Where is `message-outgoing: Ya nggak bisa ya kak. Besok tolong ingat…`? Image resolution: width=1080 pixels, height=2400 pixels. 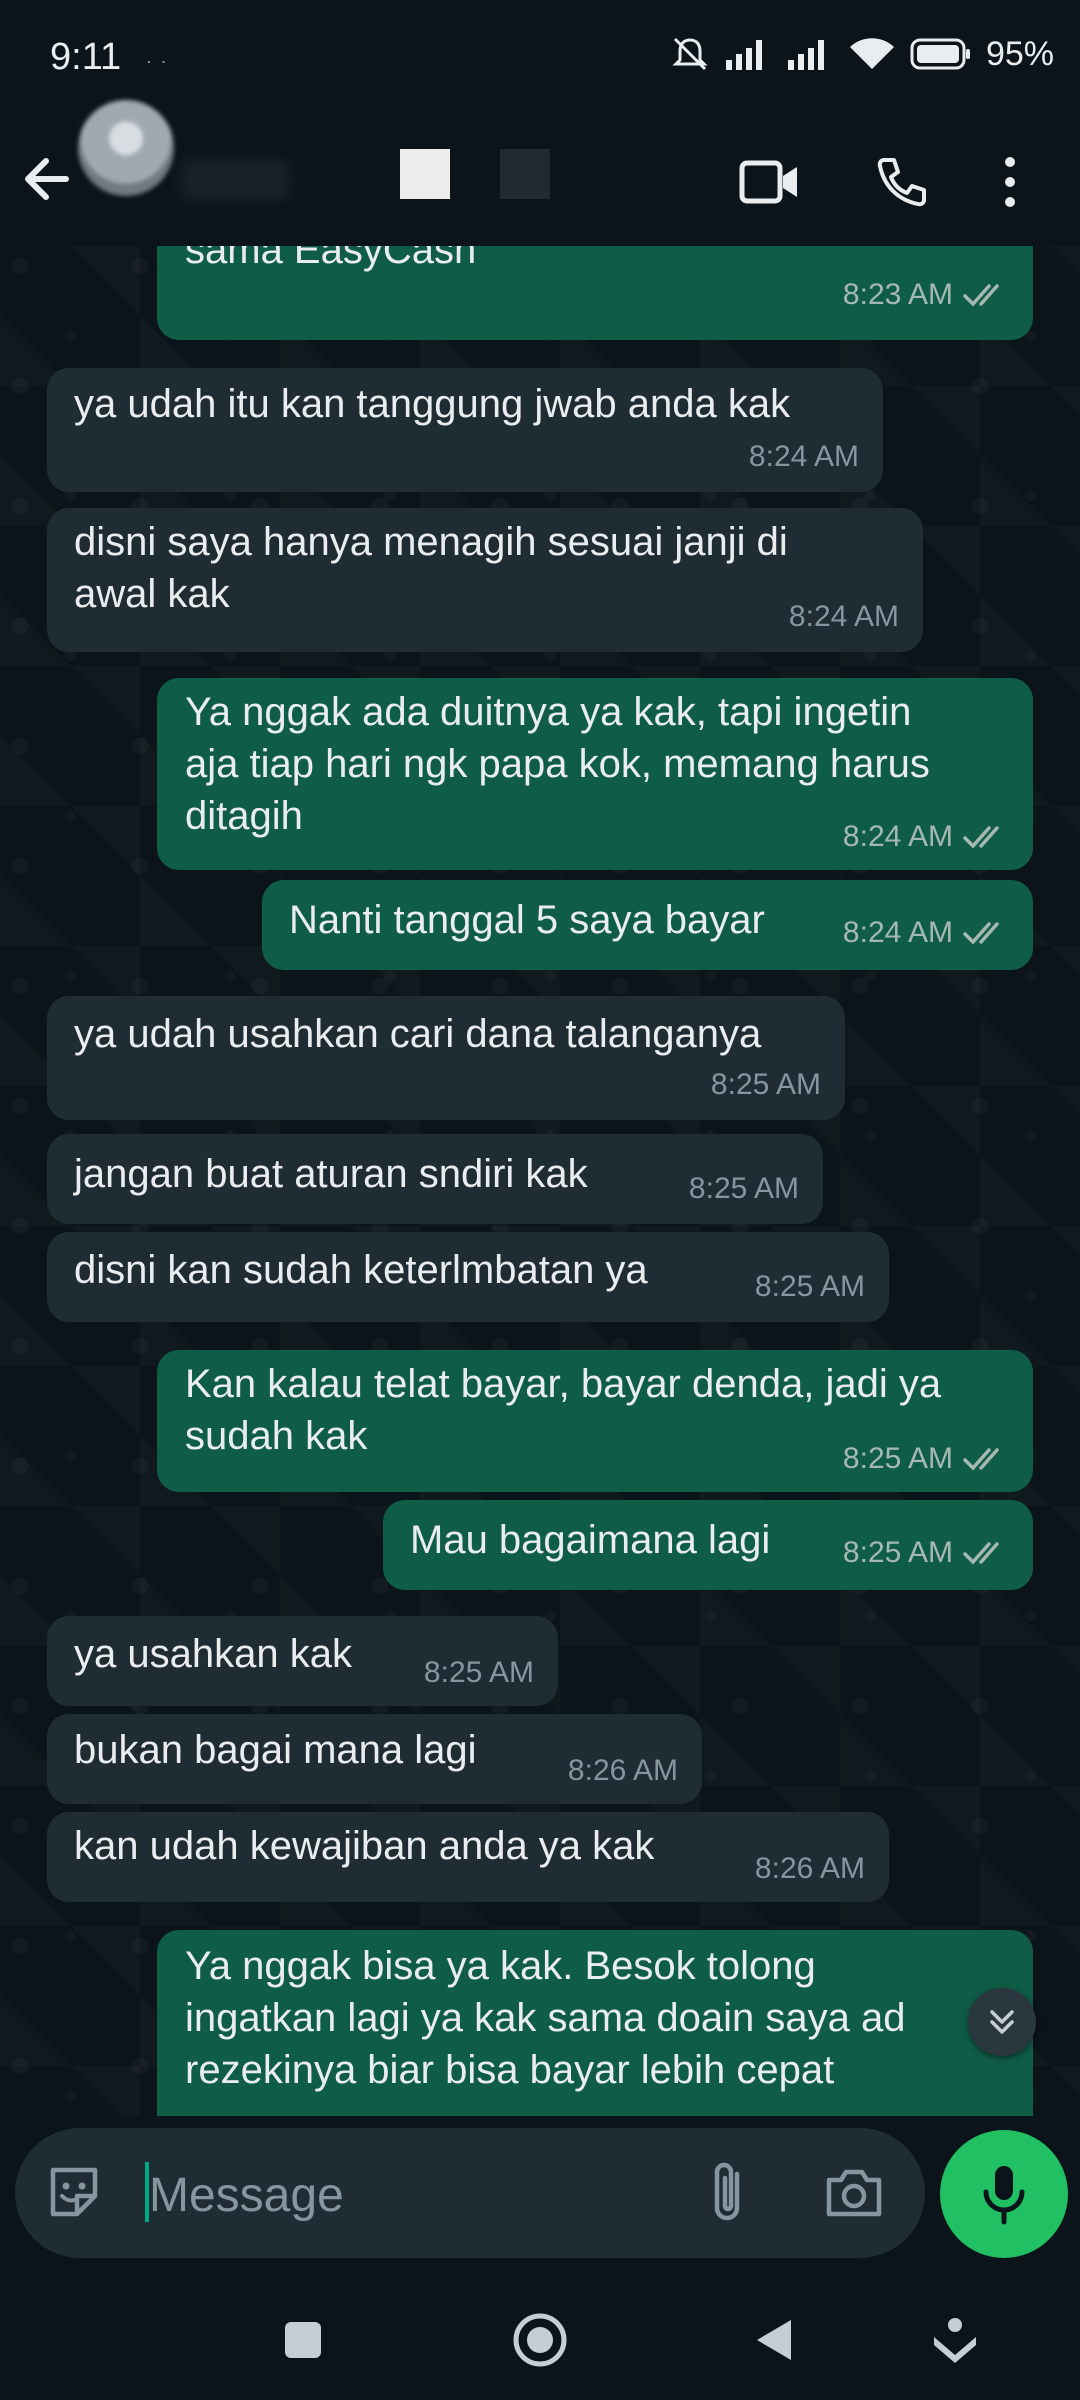 message-outgoing: Ya nggak bisa ya kak. Besok tolong ingat… is located at coordinates (595, 2023).